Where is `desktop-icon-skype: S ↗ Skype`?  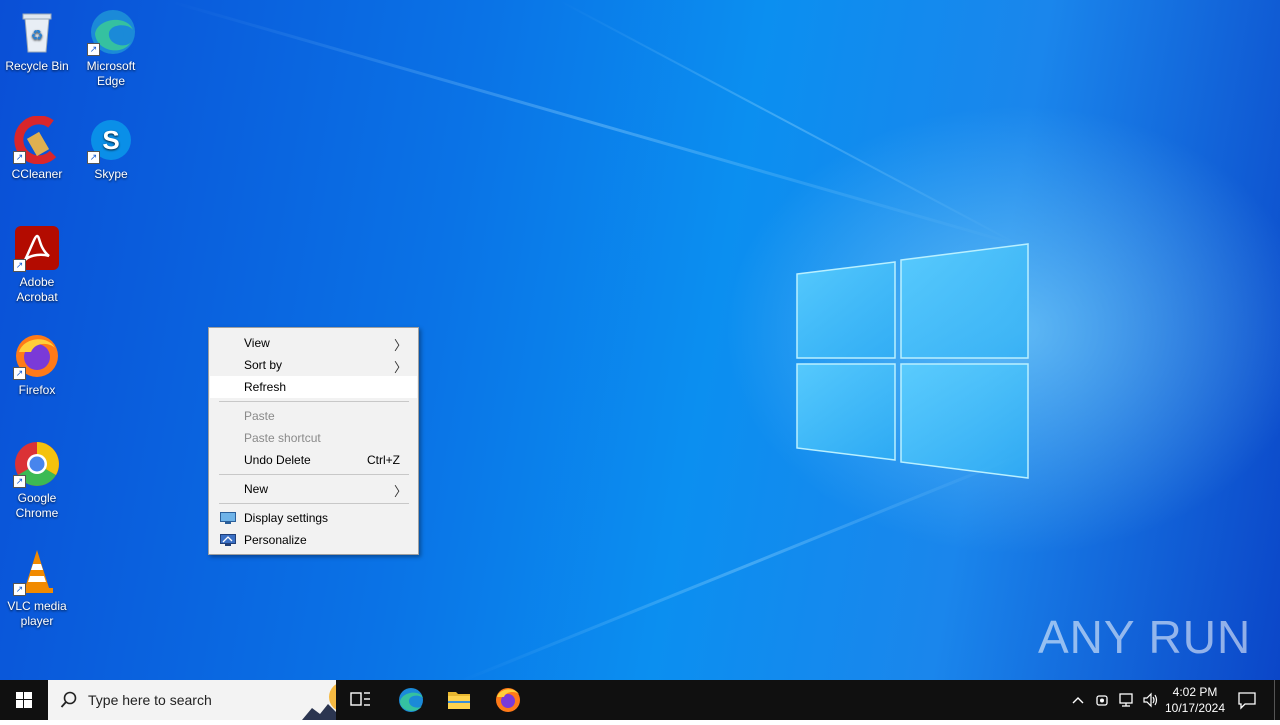
desktop-icon-skype: S ↗ Skype is located at coordinates (111, 149).